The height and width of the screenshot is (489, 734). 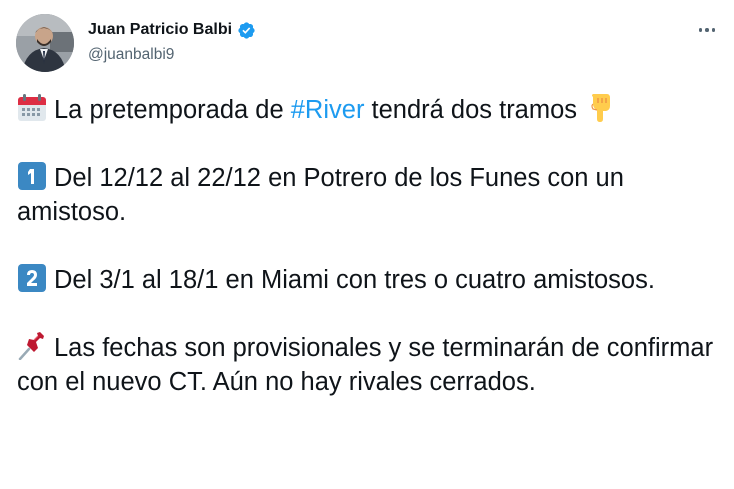 I want to click on avatar-photo, so click(x=45, y=43).